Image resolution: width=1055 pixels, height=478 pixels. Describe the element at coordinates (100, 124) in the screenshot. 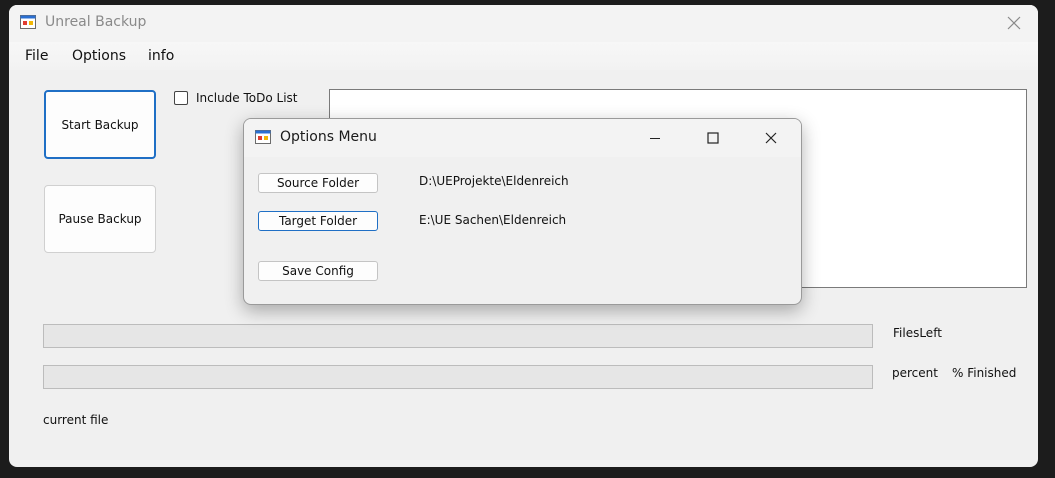

I see `start-backup-button: Start Backup` at that location.